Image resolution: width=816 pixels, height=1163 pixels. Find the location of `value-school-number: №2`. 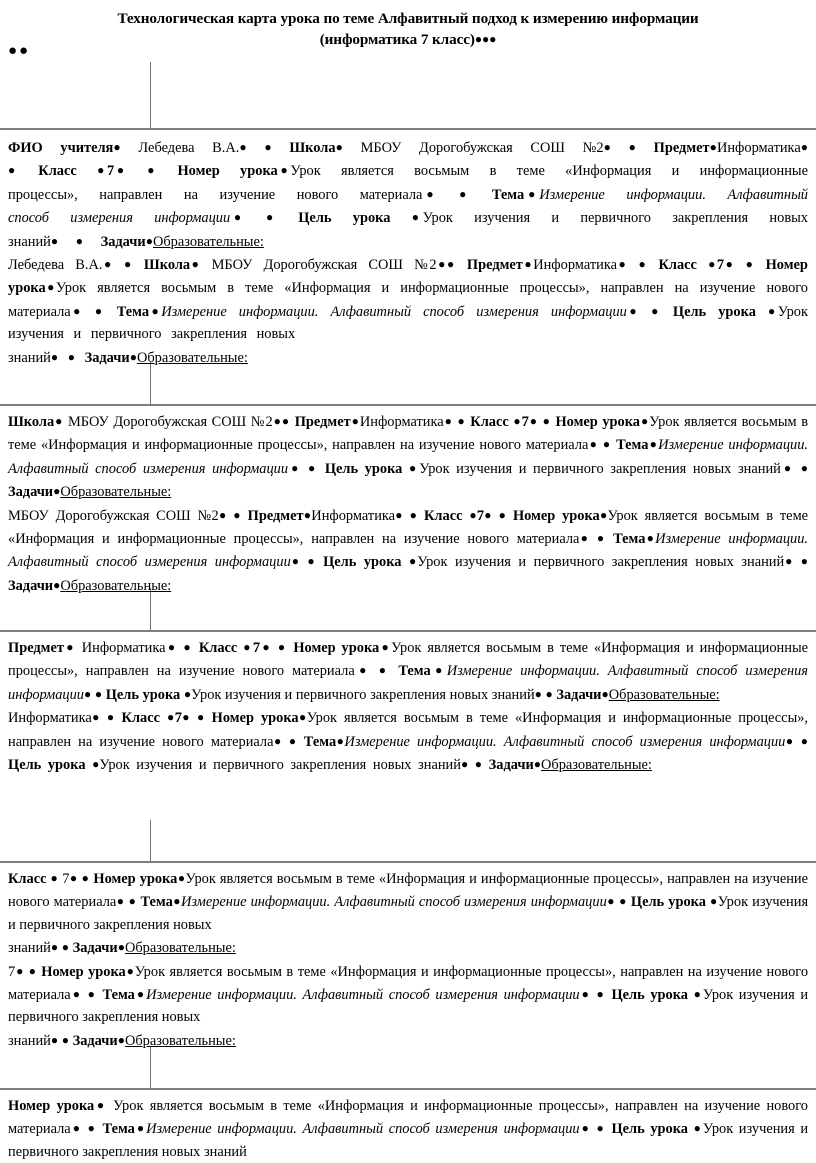

value-school-number: №2 is located at coordinates (261, 422).